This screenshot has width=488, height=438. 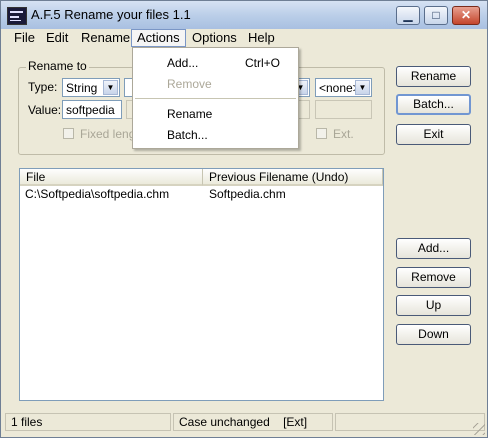 I want to click on type-select: String ▼, so click(x=91, y=87).